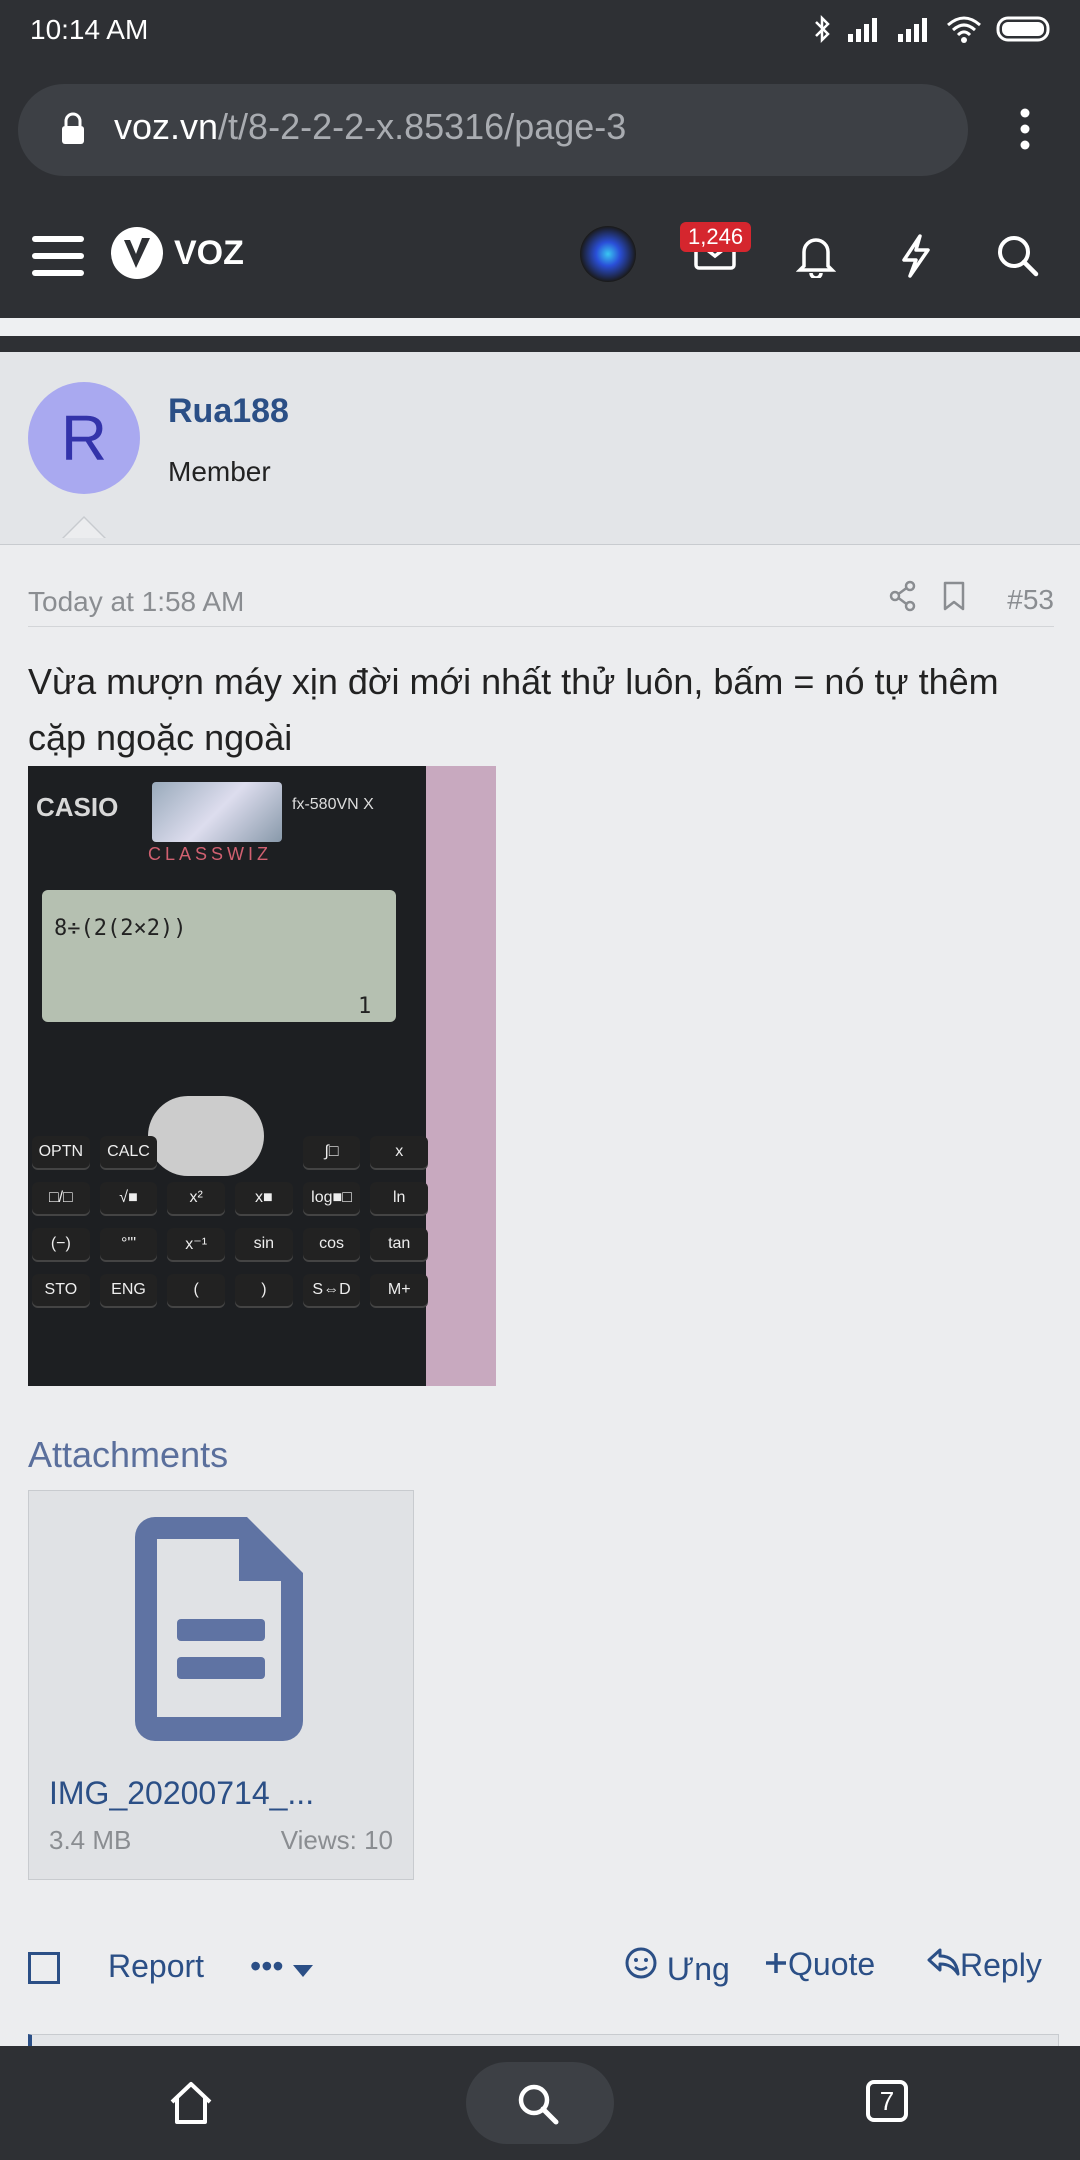 This screenshot has height=2160, width=1080. I want to click on user-avatar, so click(608, 254).